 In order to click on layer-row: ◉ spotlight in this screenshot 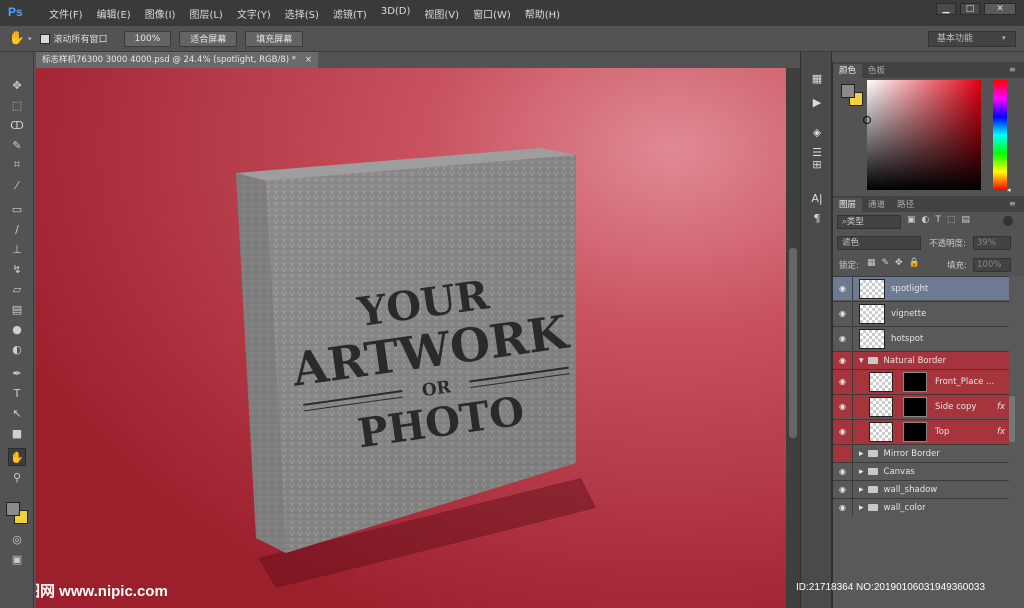, I will do `click(921, 288)`.